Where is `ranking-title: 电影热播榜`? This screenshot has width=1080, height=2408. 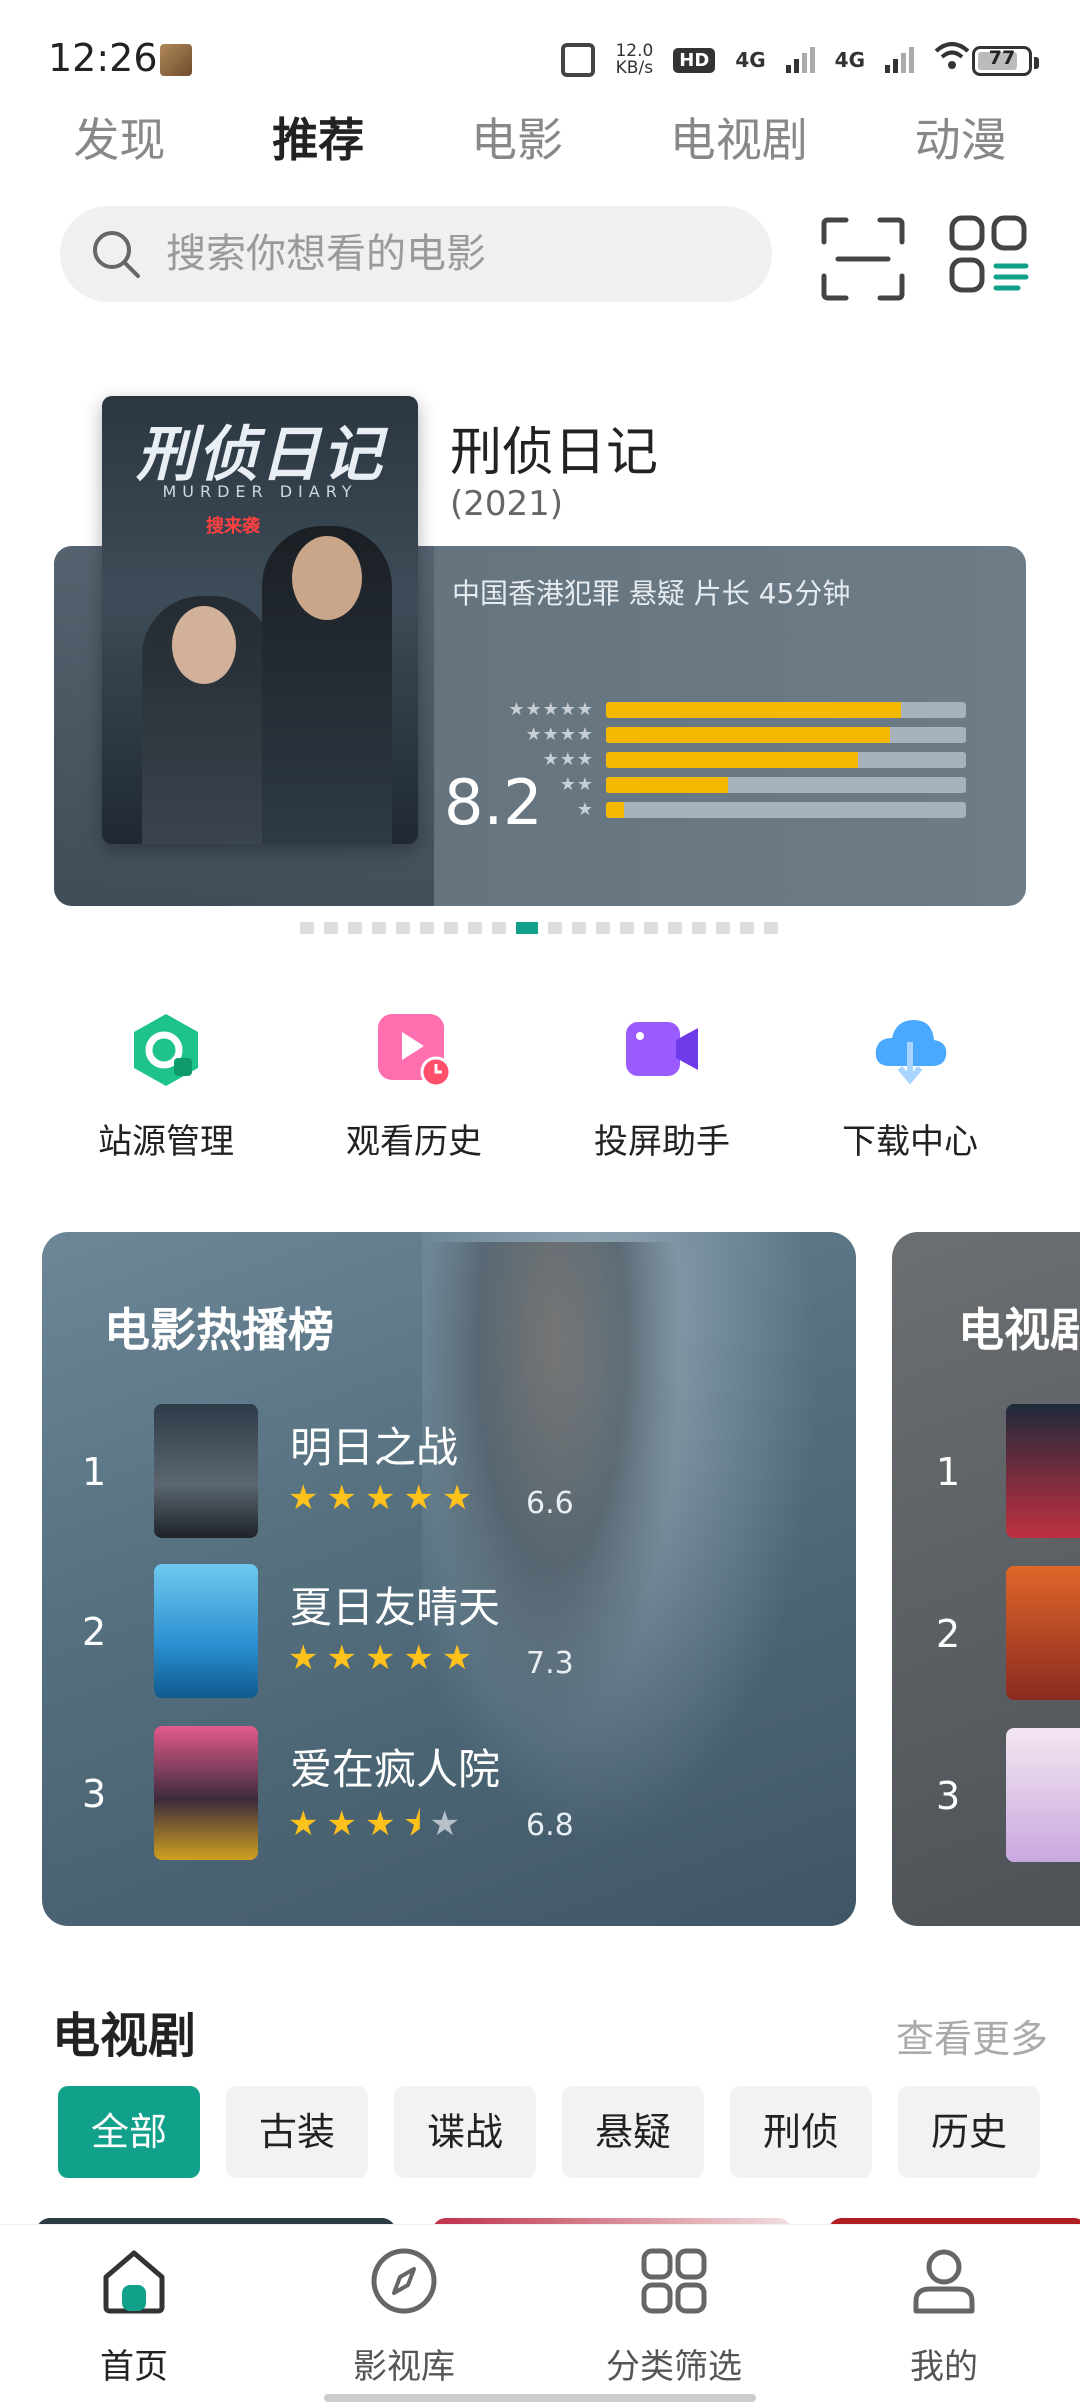
ranking-title: 电影热播榜 is located at coordinates (219, 1330).